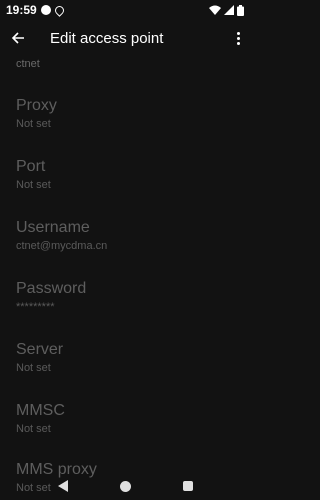 Image resolution: width=320 pixels, height=500 pixels. Describe the element at coordinates (59, 10) in the screenshot. I see `location-icon` at that location.